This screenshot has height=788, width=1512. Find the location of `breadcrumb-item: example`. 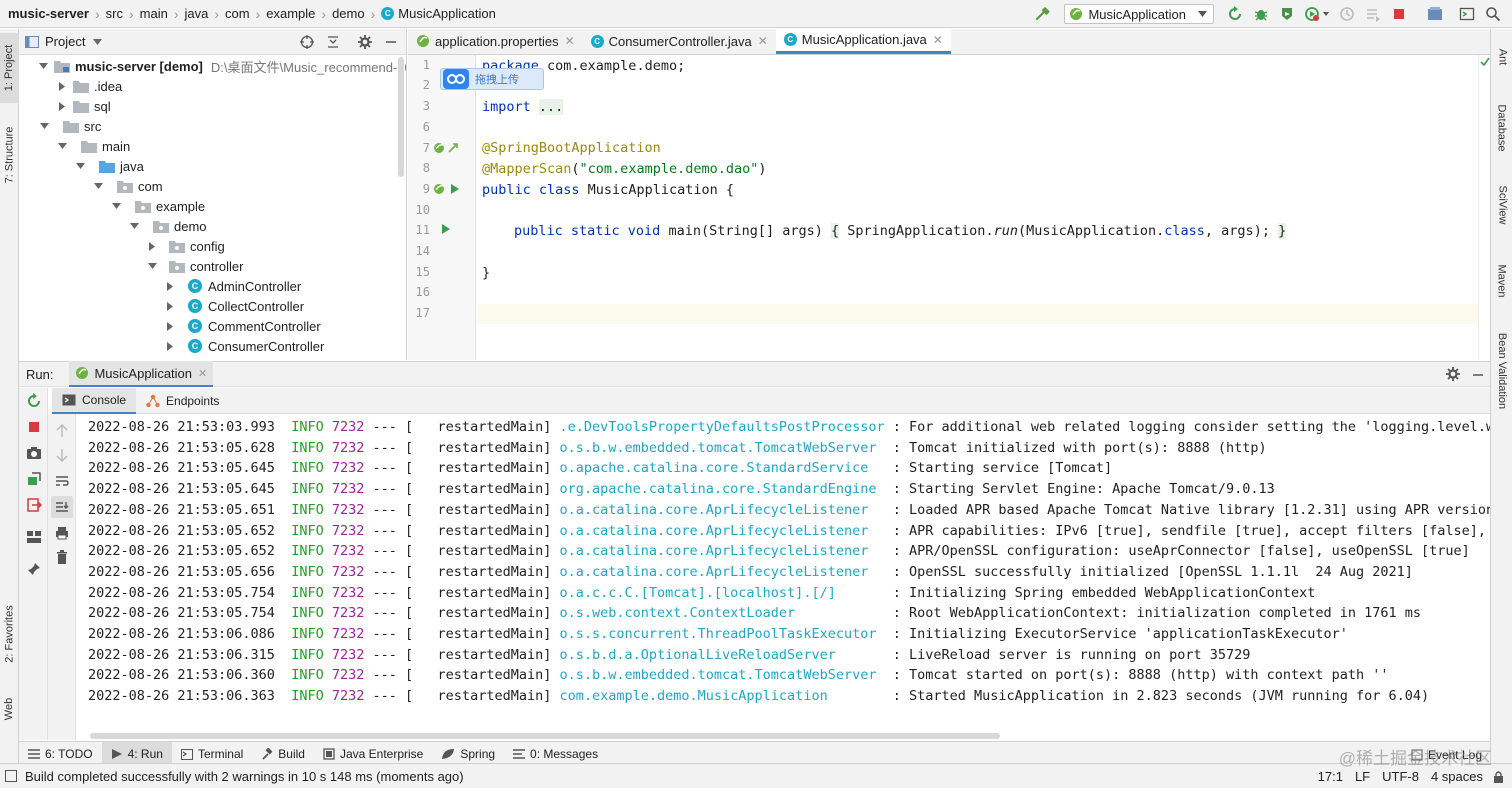

breadcrumb-item: example is located at coordinates (290, 13).